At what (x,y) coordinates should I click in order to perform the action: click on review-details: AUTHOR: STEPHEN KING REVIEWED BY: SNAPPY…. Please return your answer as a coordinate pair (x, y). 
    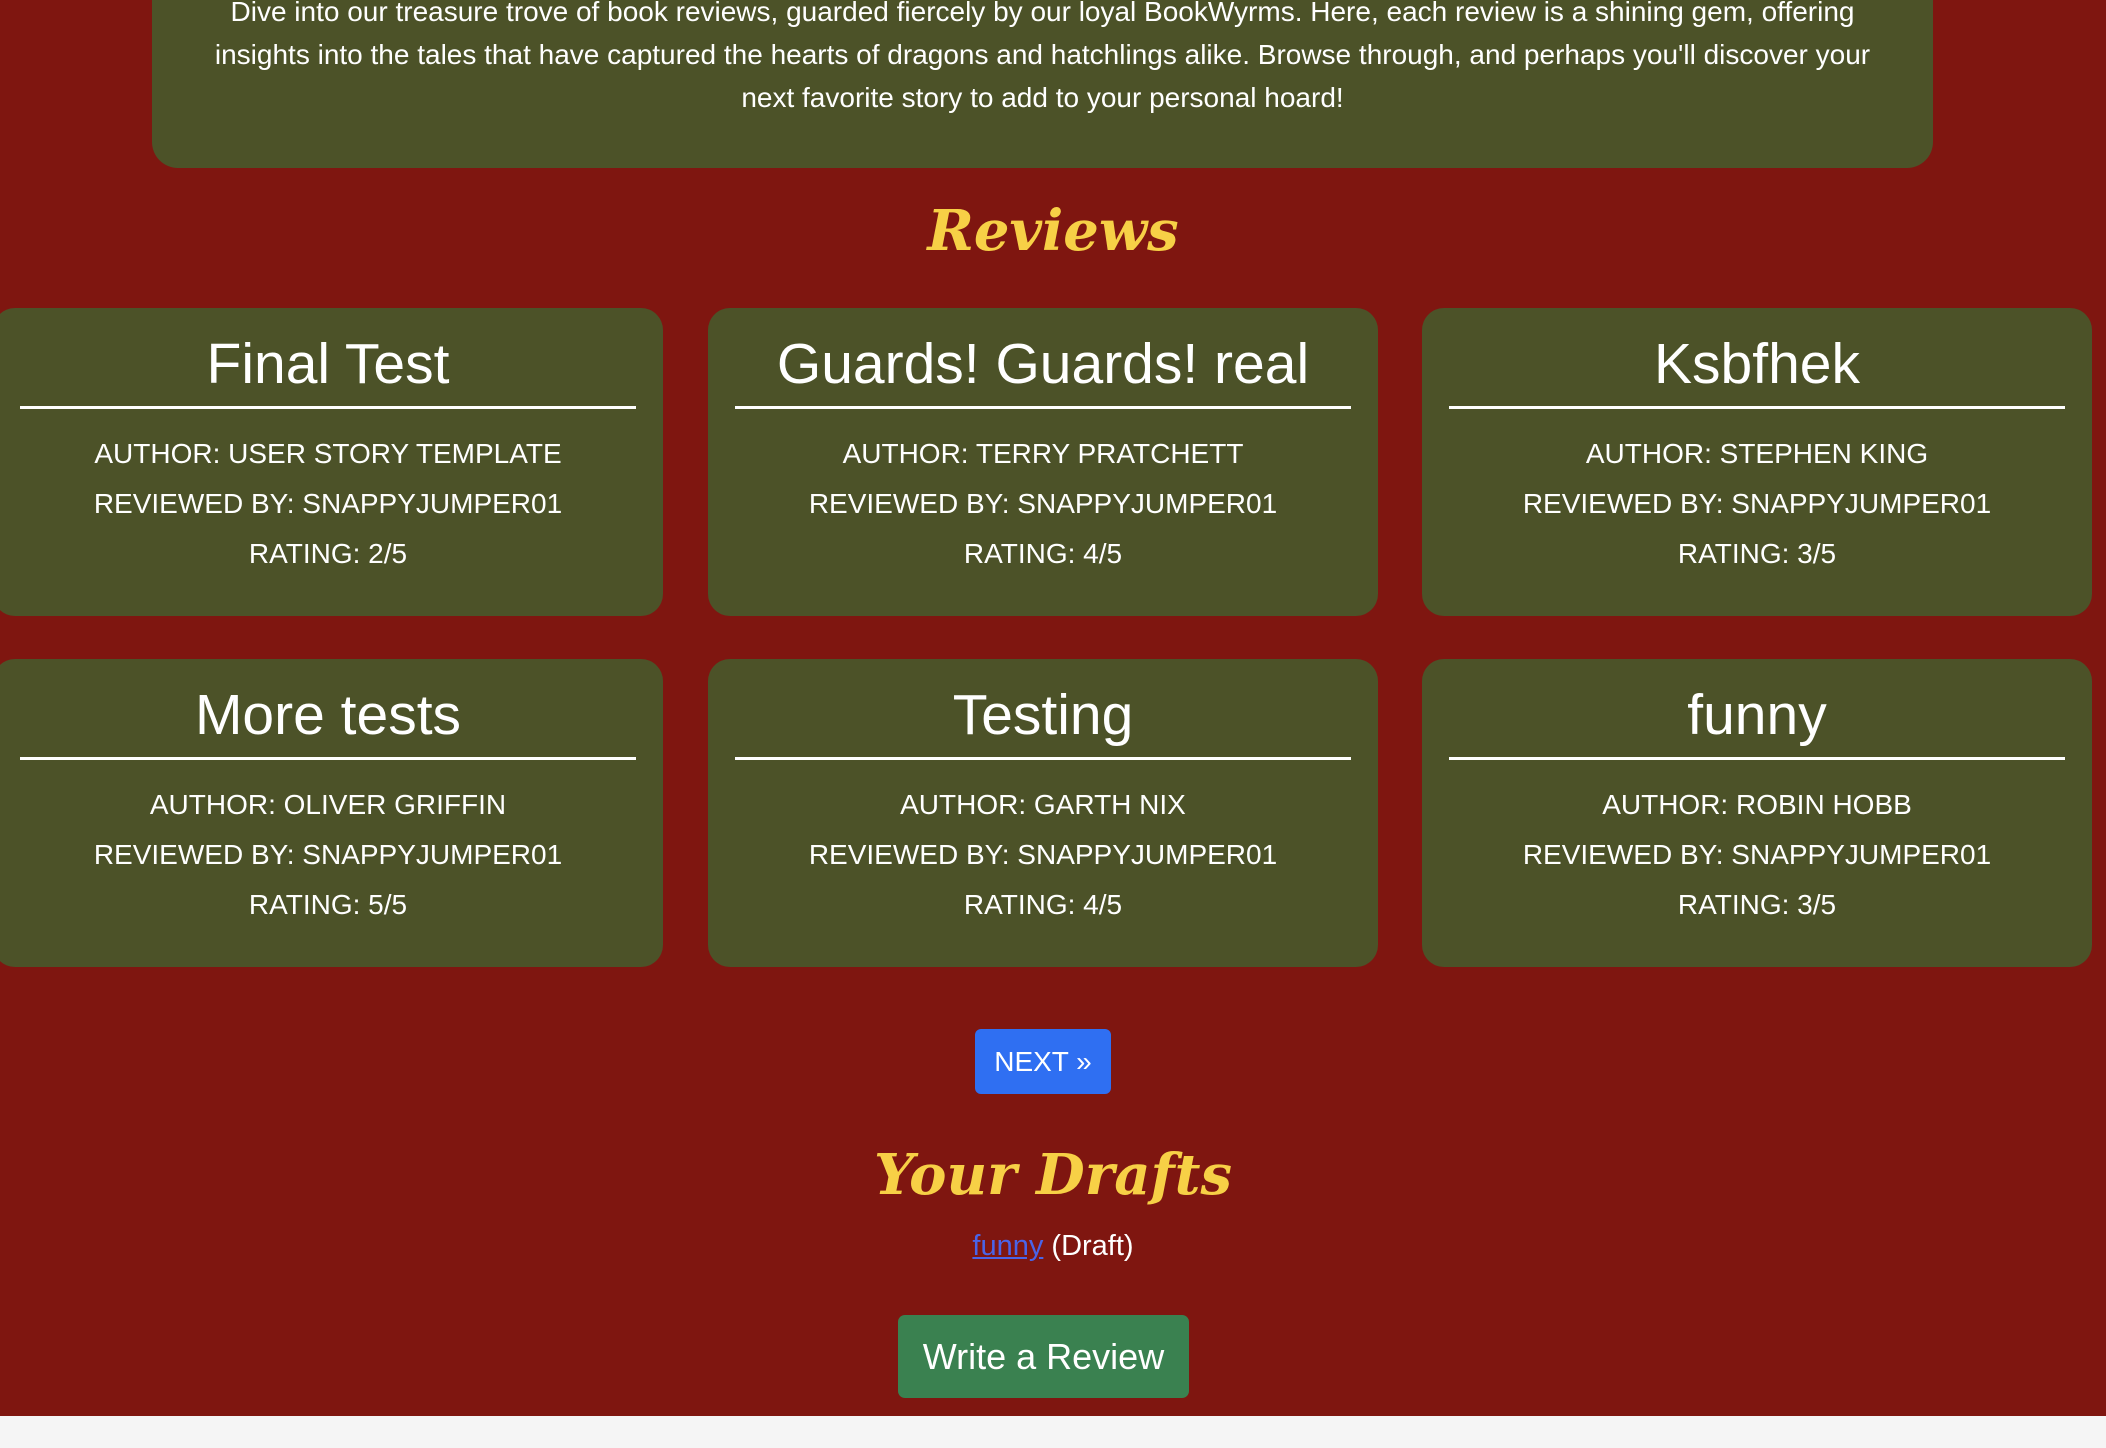
    Looking at the image, I should click on (1757, 504).